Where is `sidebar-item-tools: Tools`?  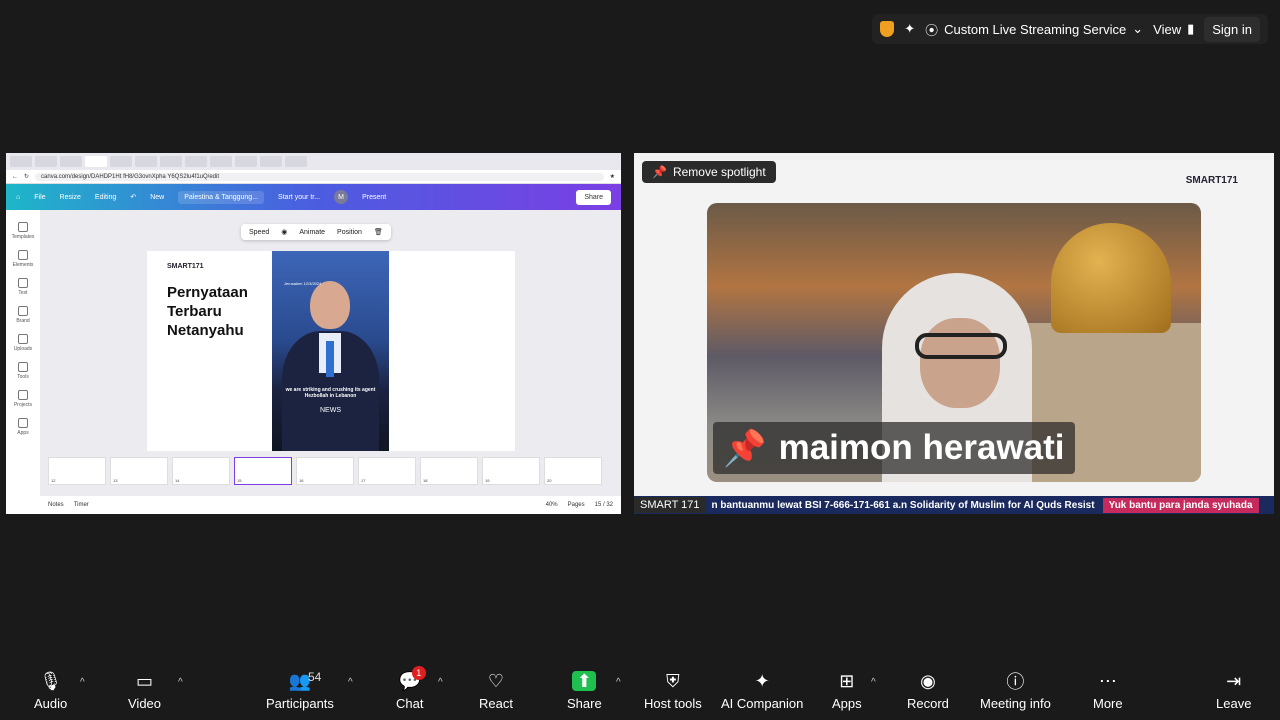
sidebar-item-tools: Tools is located at coordinates (23, 371).